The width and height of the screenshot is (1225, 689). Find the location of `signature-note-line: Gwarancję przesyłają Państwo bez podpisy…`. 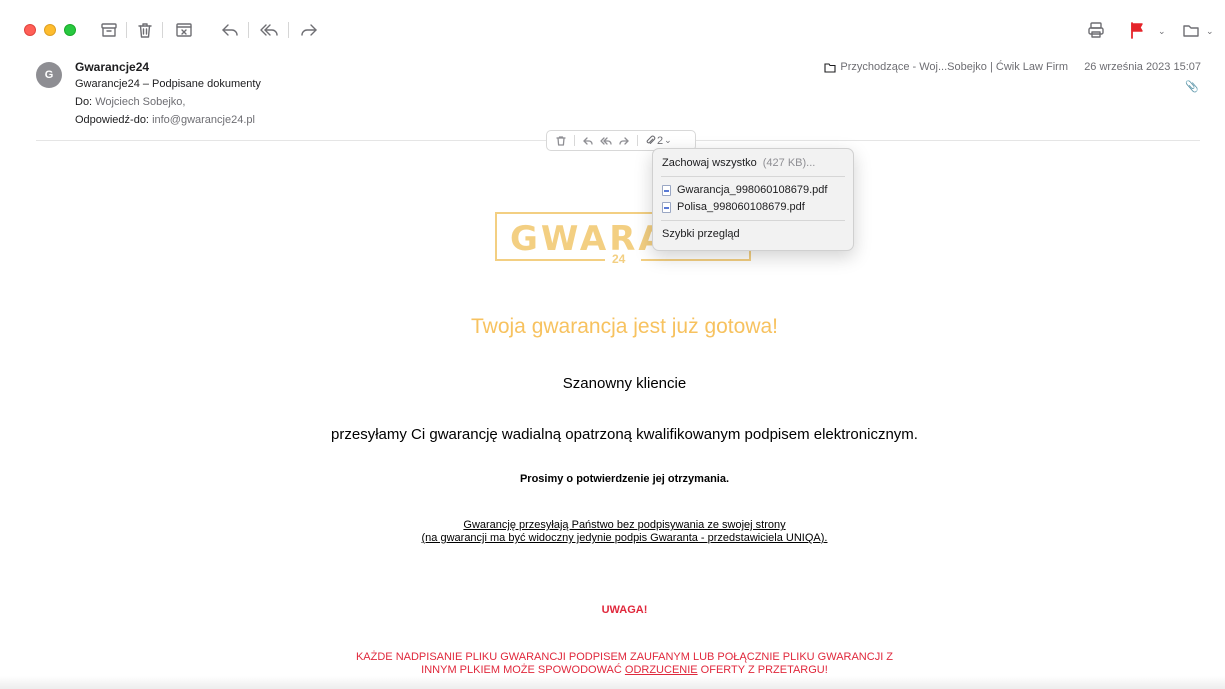

signature-note-line: Gwarancję przesyłają Państwo bez podpisy… is located at coordinates (624, 525).